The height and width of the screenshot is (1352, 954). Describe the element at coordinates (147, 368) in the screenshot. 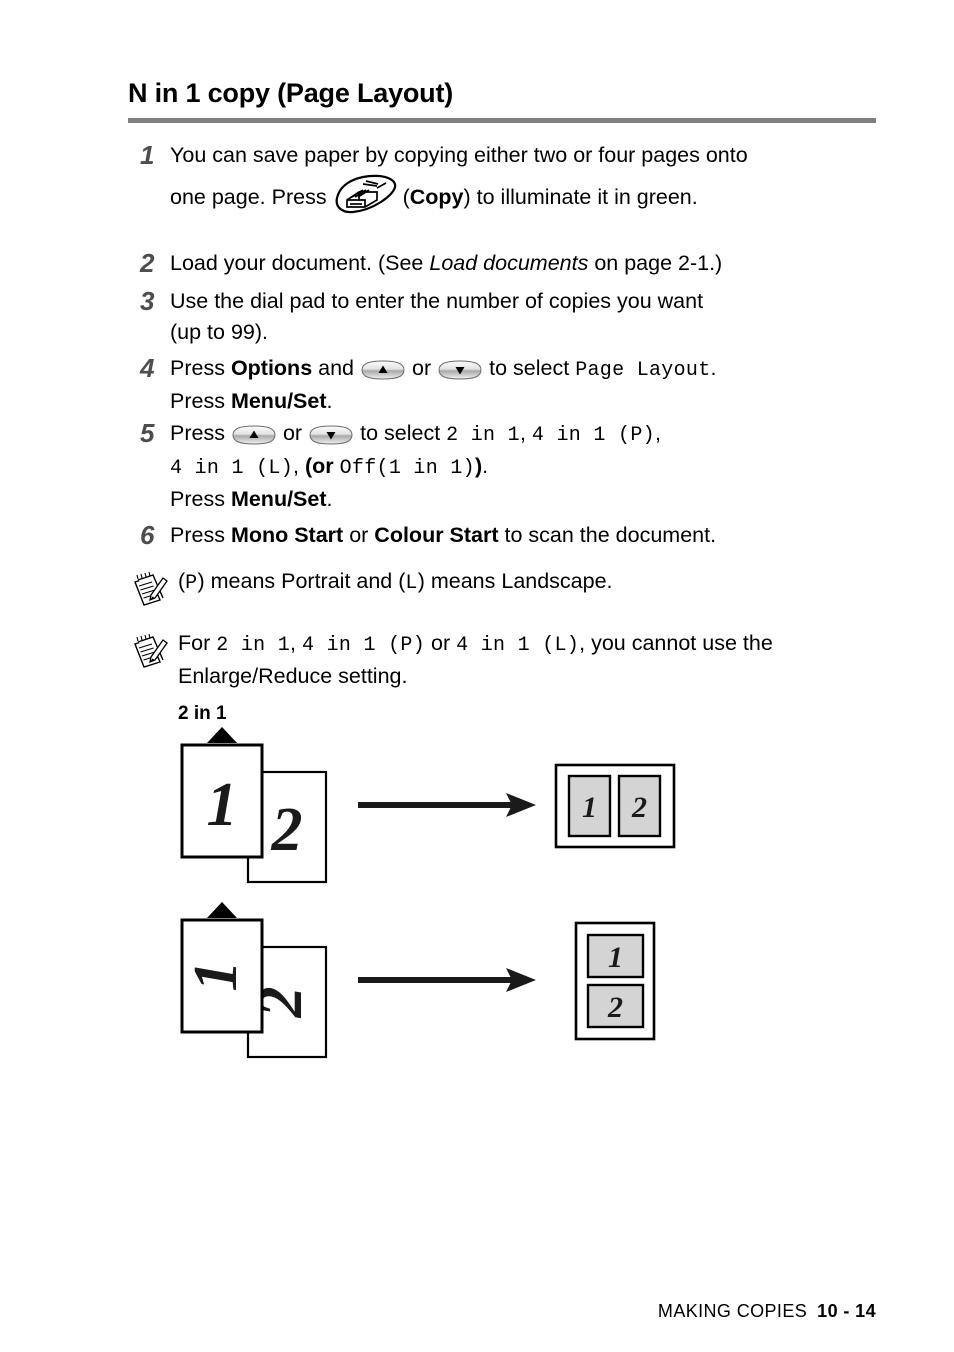

I see `step-number: 4` at that location.